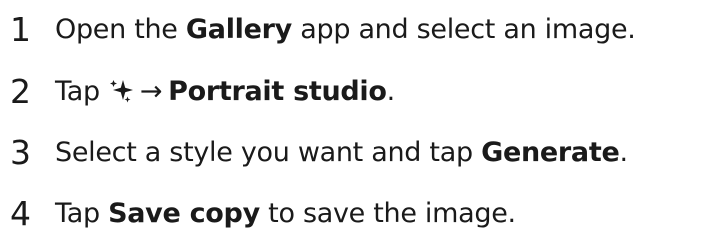 The image size is (701, 247). What do you see at coordinates (151, 91) in the screenshot?
I see `arrow-icon: →` at bounding box center [151, 91].